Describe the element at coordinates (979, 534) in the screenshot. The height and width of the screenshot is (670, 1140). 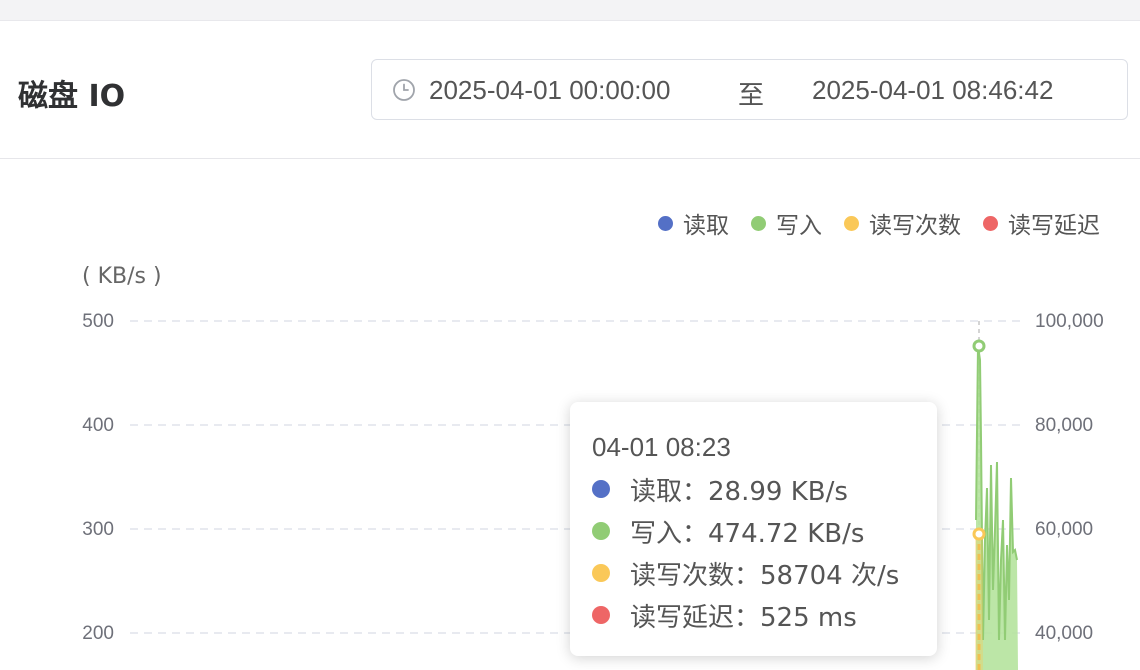
I see `iops-hover-point` at that location.